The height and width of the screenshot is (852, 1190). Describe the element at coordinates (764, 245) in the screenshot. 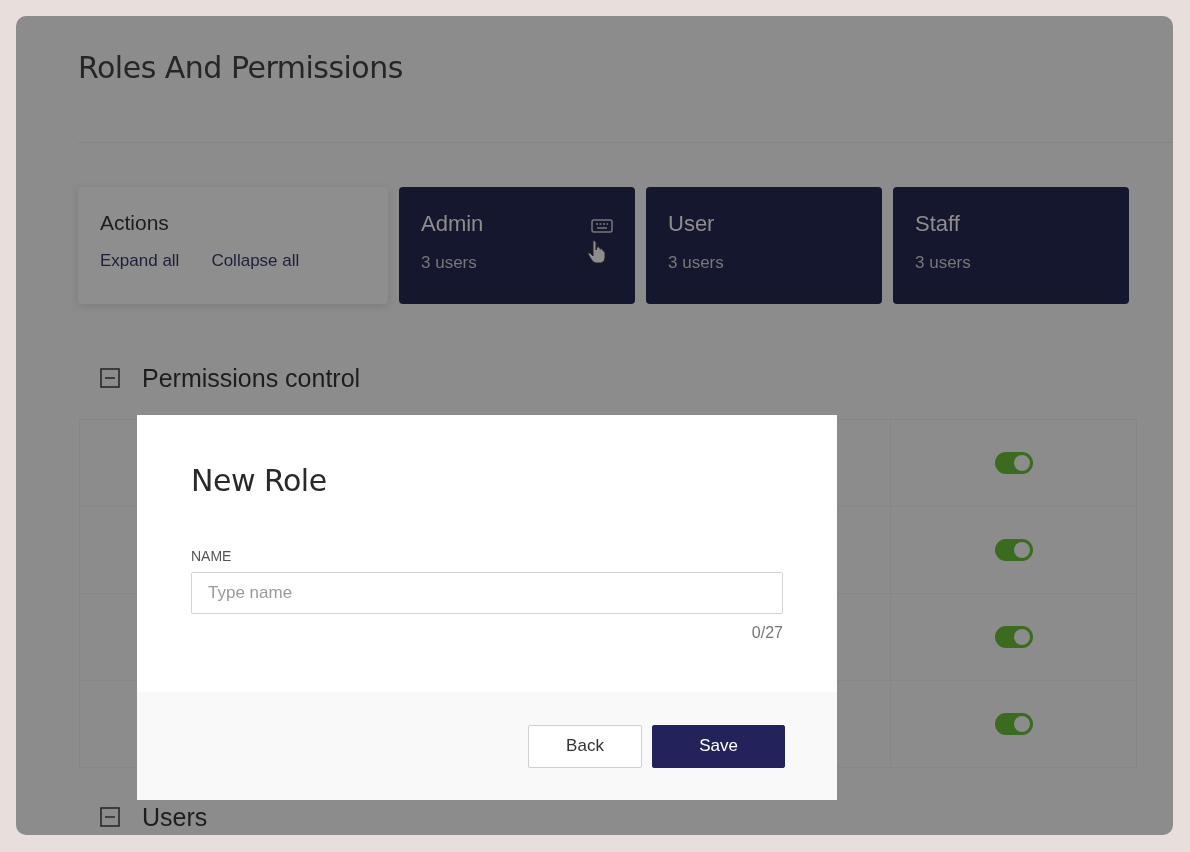

I see `role-card: User 3 users` at that location.